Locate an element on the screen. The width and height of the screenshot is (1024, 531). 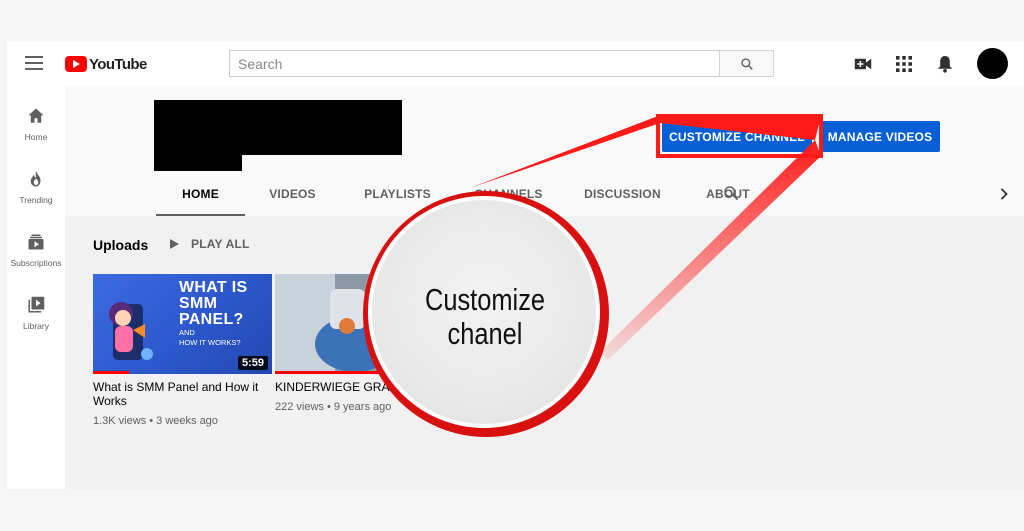
section-title: Uploads is located at coordinates (121, 245).